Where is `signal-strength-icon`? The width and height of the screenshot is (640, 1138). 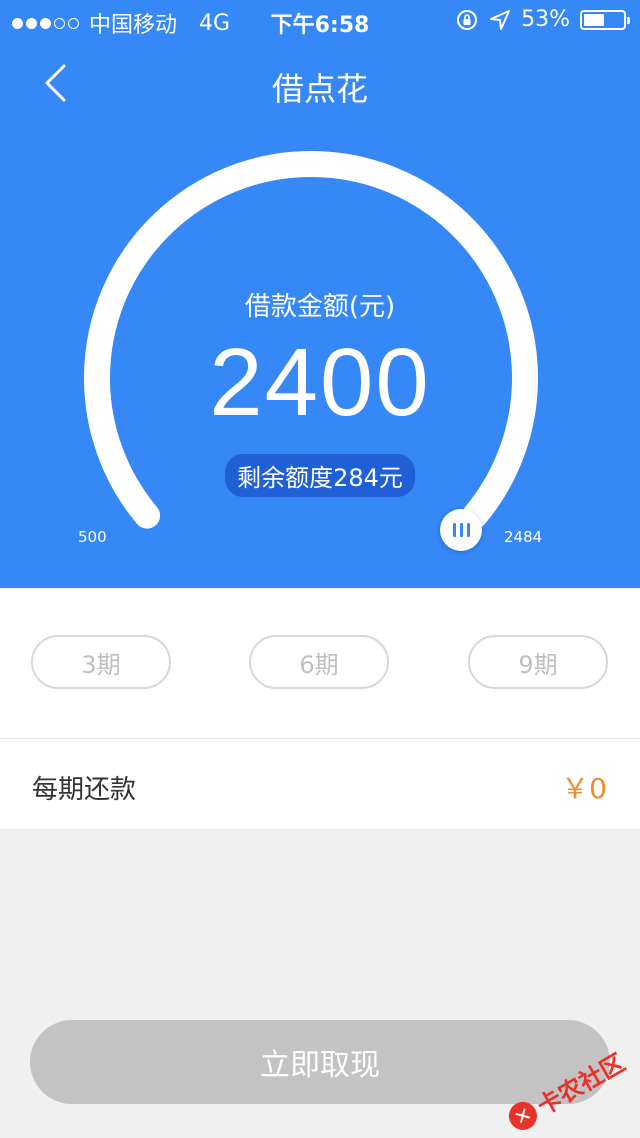
signal-strength-icon is located at coordinates (45, 23).